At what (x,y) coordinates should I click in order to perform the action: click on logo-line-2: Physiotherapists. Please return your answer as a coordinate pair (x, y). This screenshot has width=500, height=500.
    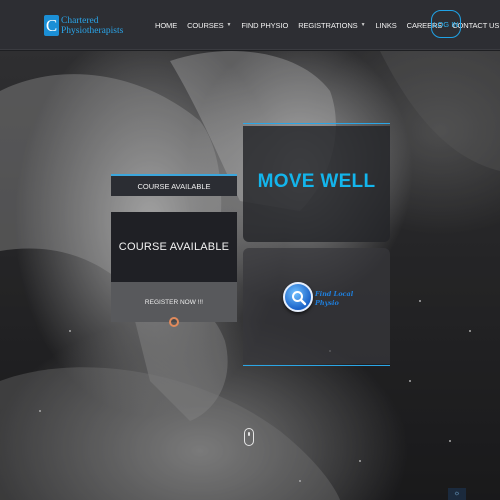
    Looking at the image, I should click on (92, 30).